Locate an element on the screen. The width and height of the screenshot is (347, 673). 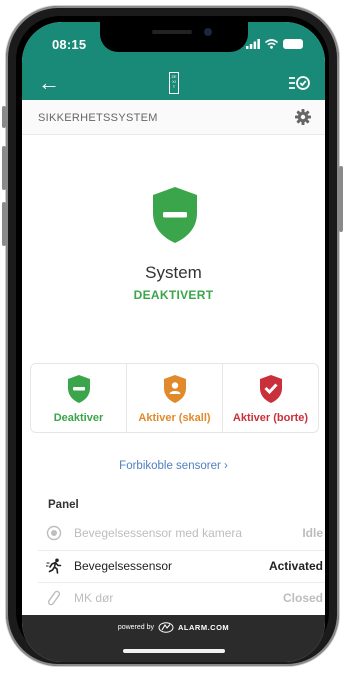
alarm-com-logo-icon is located at coordinates (166, 627).